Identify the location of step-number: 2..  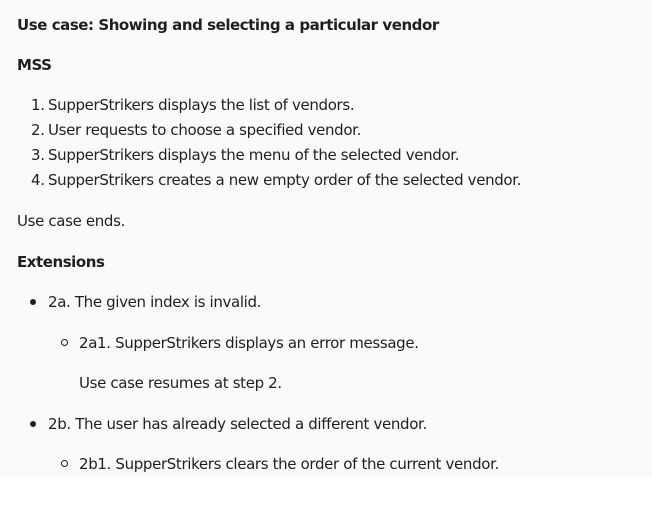
(38, 130).